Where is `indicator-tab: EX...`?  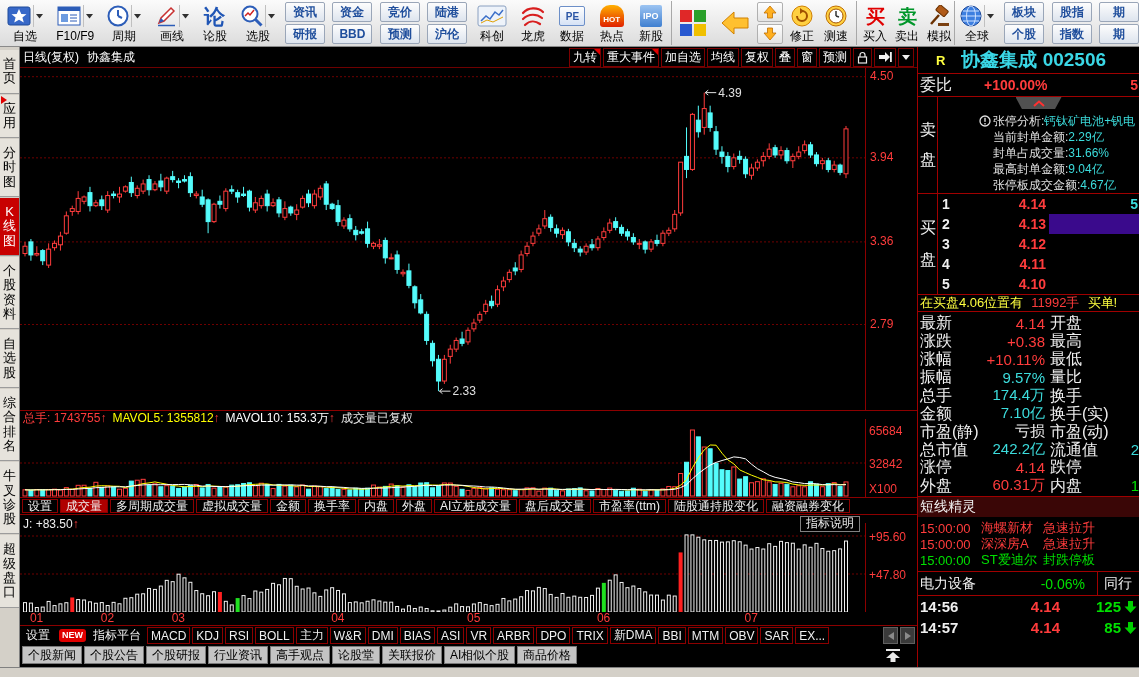
indicator-tab: EX... is located at coordinates (812, 635).